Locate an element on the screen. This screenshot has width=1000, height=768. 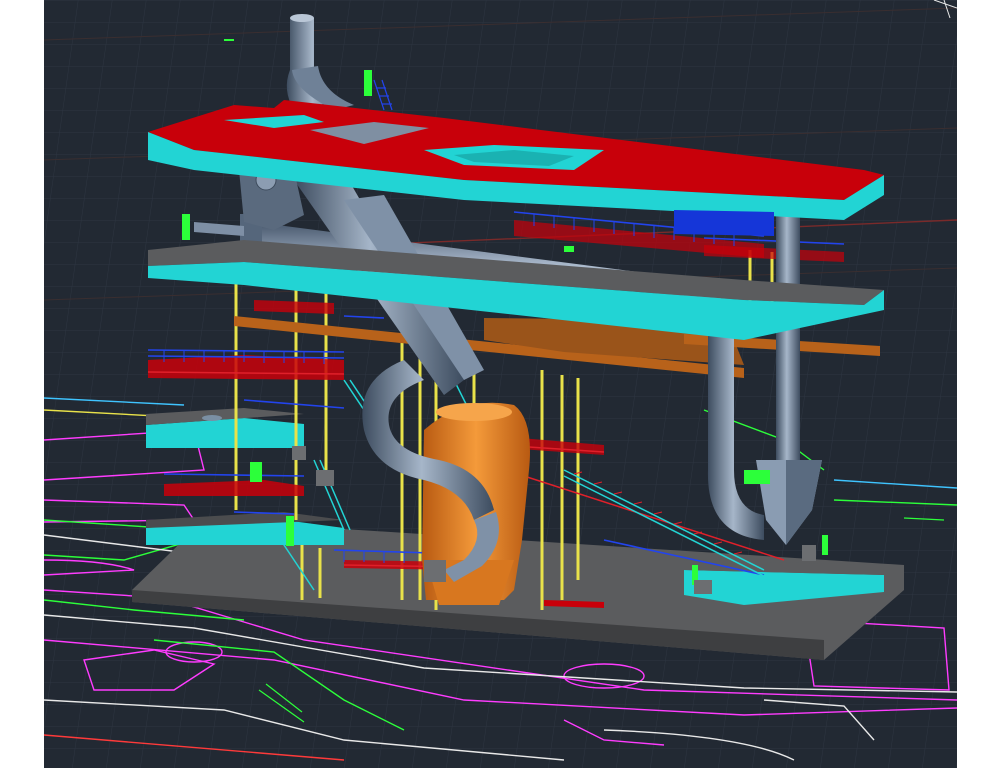
duct-cap is located at coordinates (302, 18).